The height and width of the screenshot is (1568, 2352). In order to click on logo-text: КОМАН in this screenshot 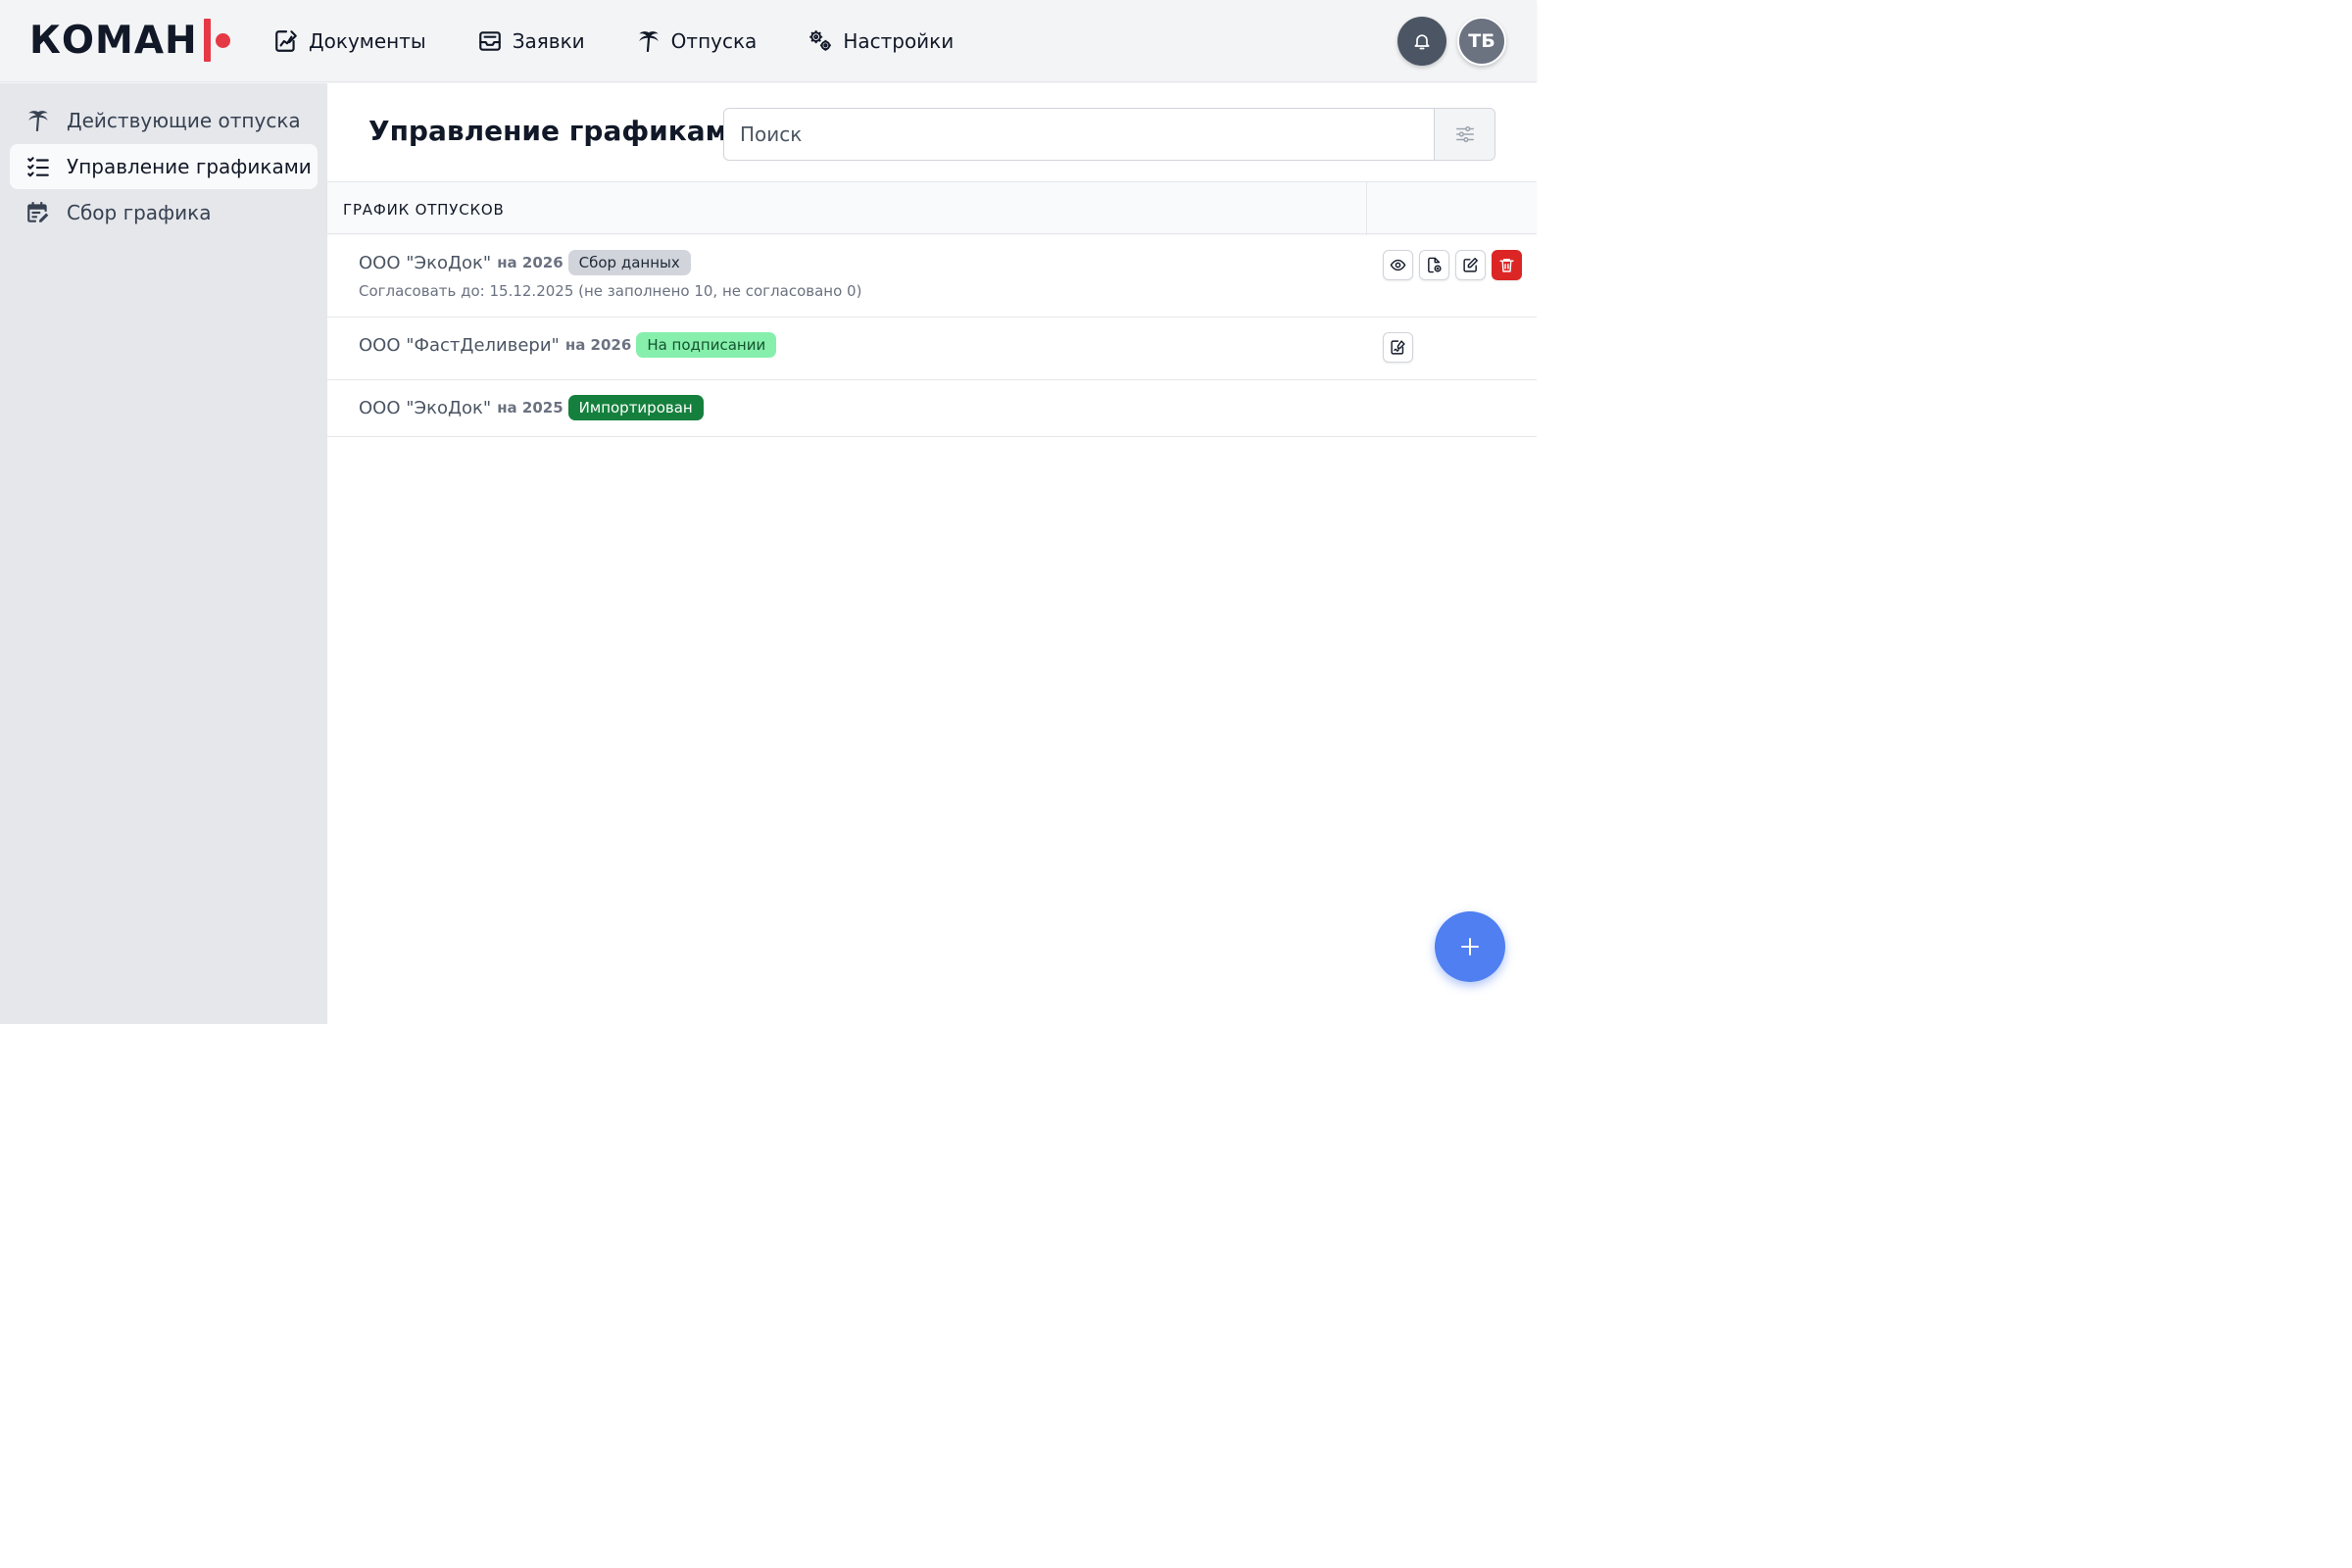, I will do `click(113, 40)`.